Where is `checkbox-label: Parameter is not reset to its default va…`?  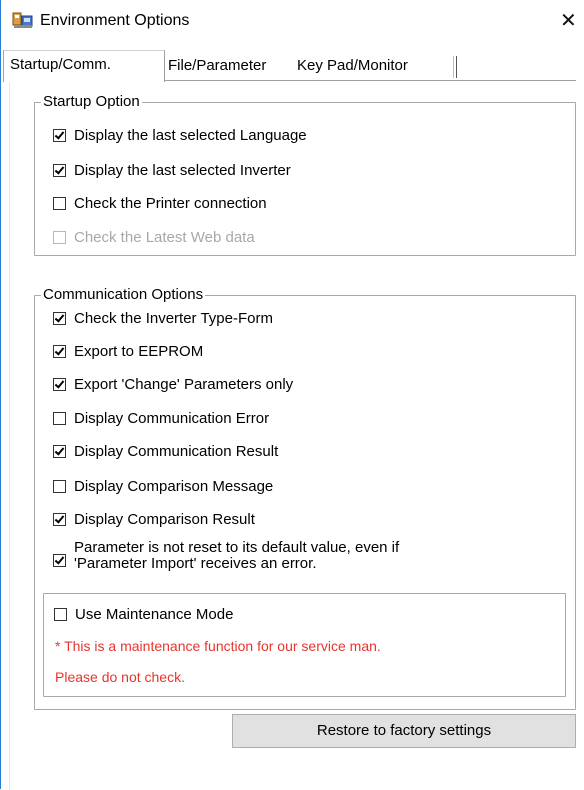 checkbox-label: Parameter is not reset to its default va… is located at coordinates (236, 556).